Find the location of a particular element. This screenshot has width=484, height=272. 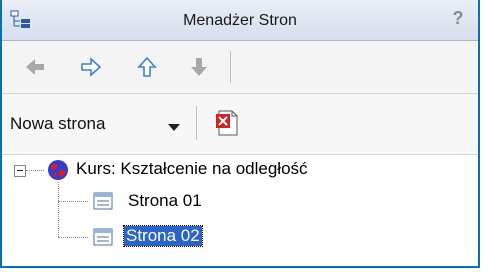

down-icon is located at coordinates (199, 67).